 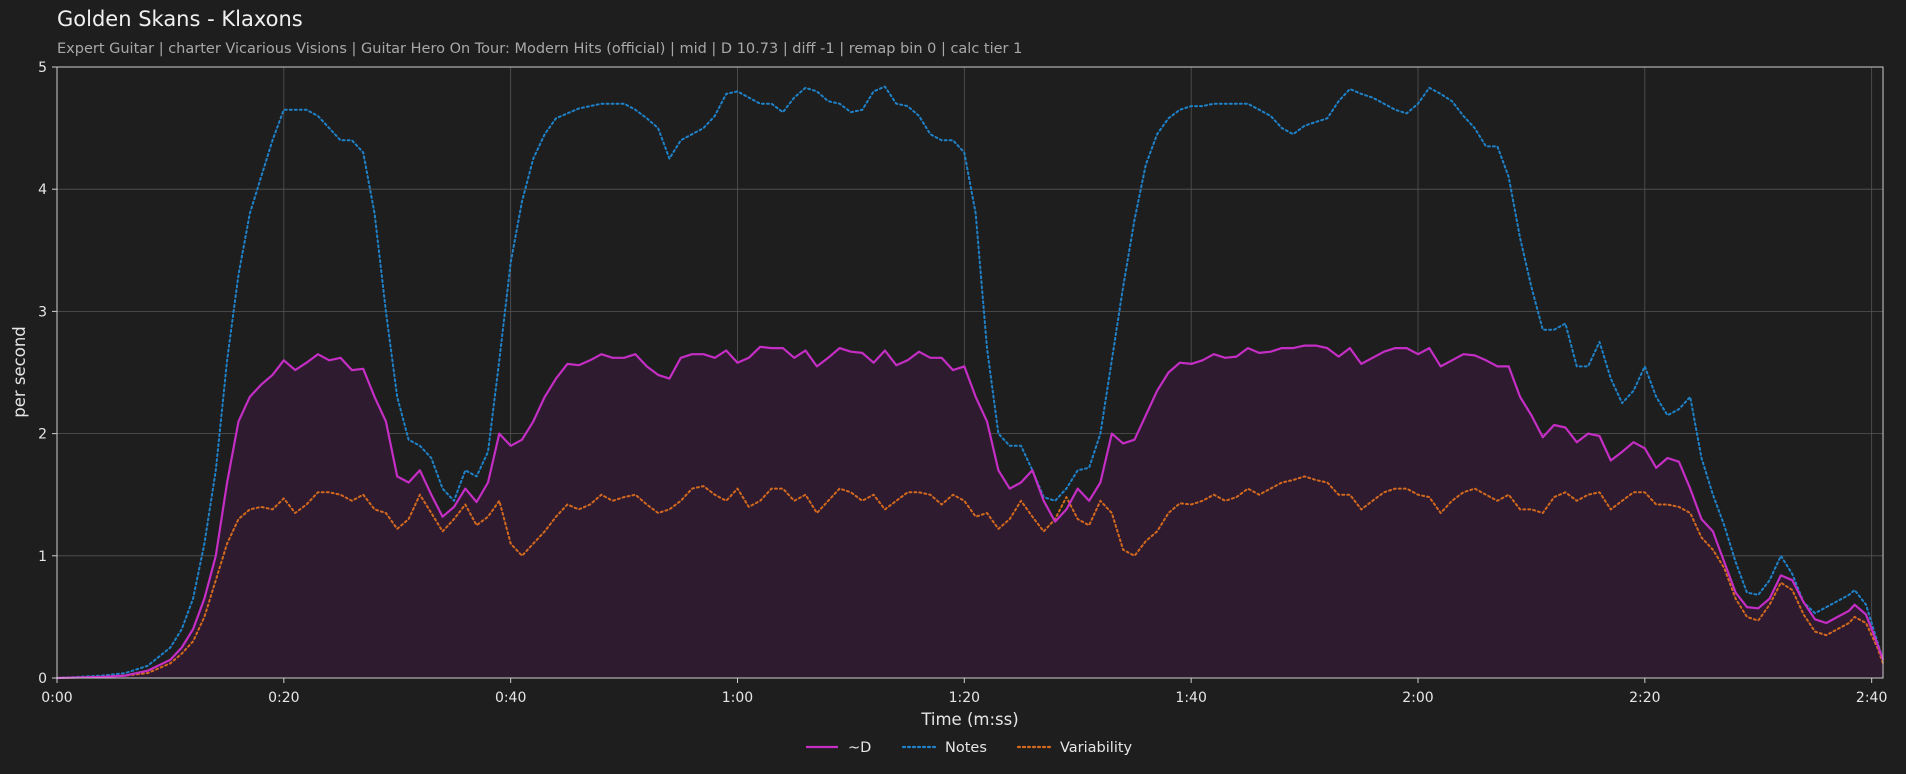 What do you see at coordinates (969, 719) in the screenshot?
I see `x-axis-label: Time (m:ss)` at bounding box center [969, 719].